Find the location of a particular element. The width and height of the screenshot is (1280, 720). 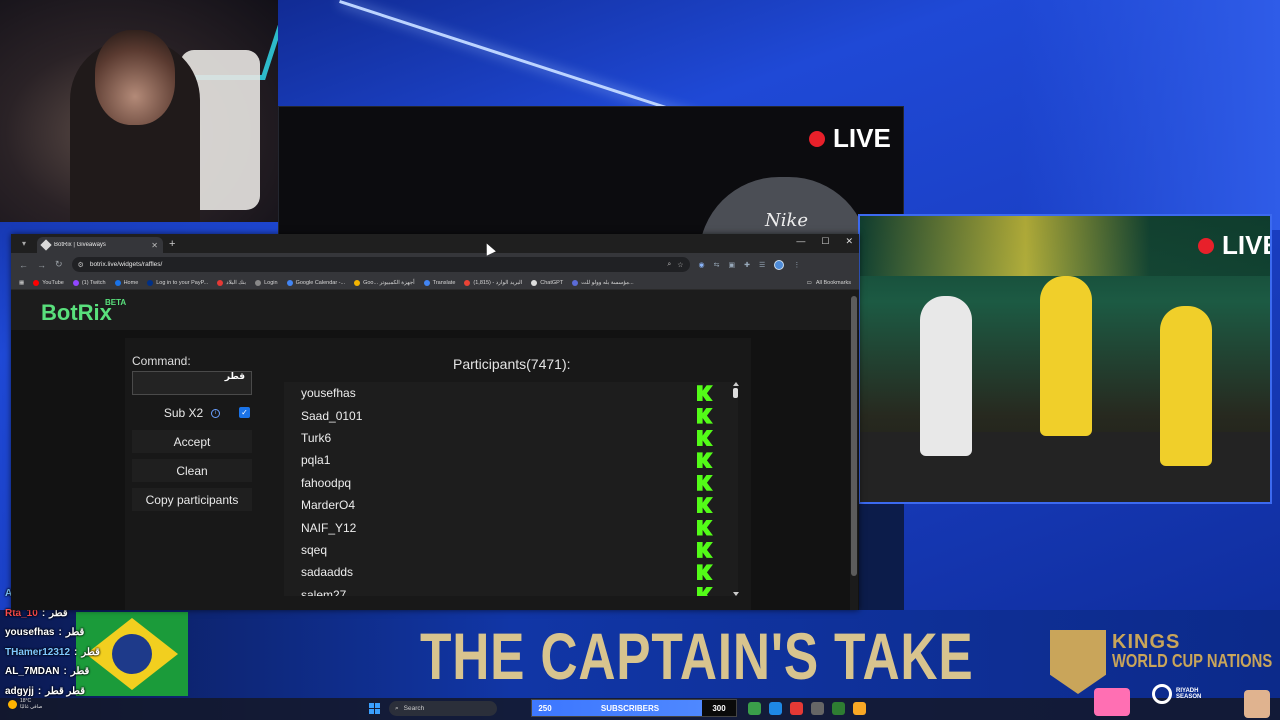

zoom-icon: ⌕ is located at coordinates (669, 265).